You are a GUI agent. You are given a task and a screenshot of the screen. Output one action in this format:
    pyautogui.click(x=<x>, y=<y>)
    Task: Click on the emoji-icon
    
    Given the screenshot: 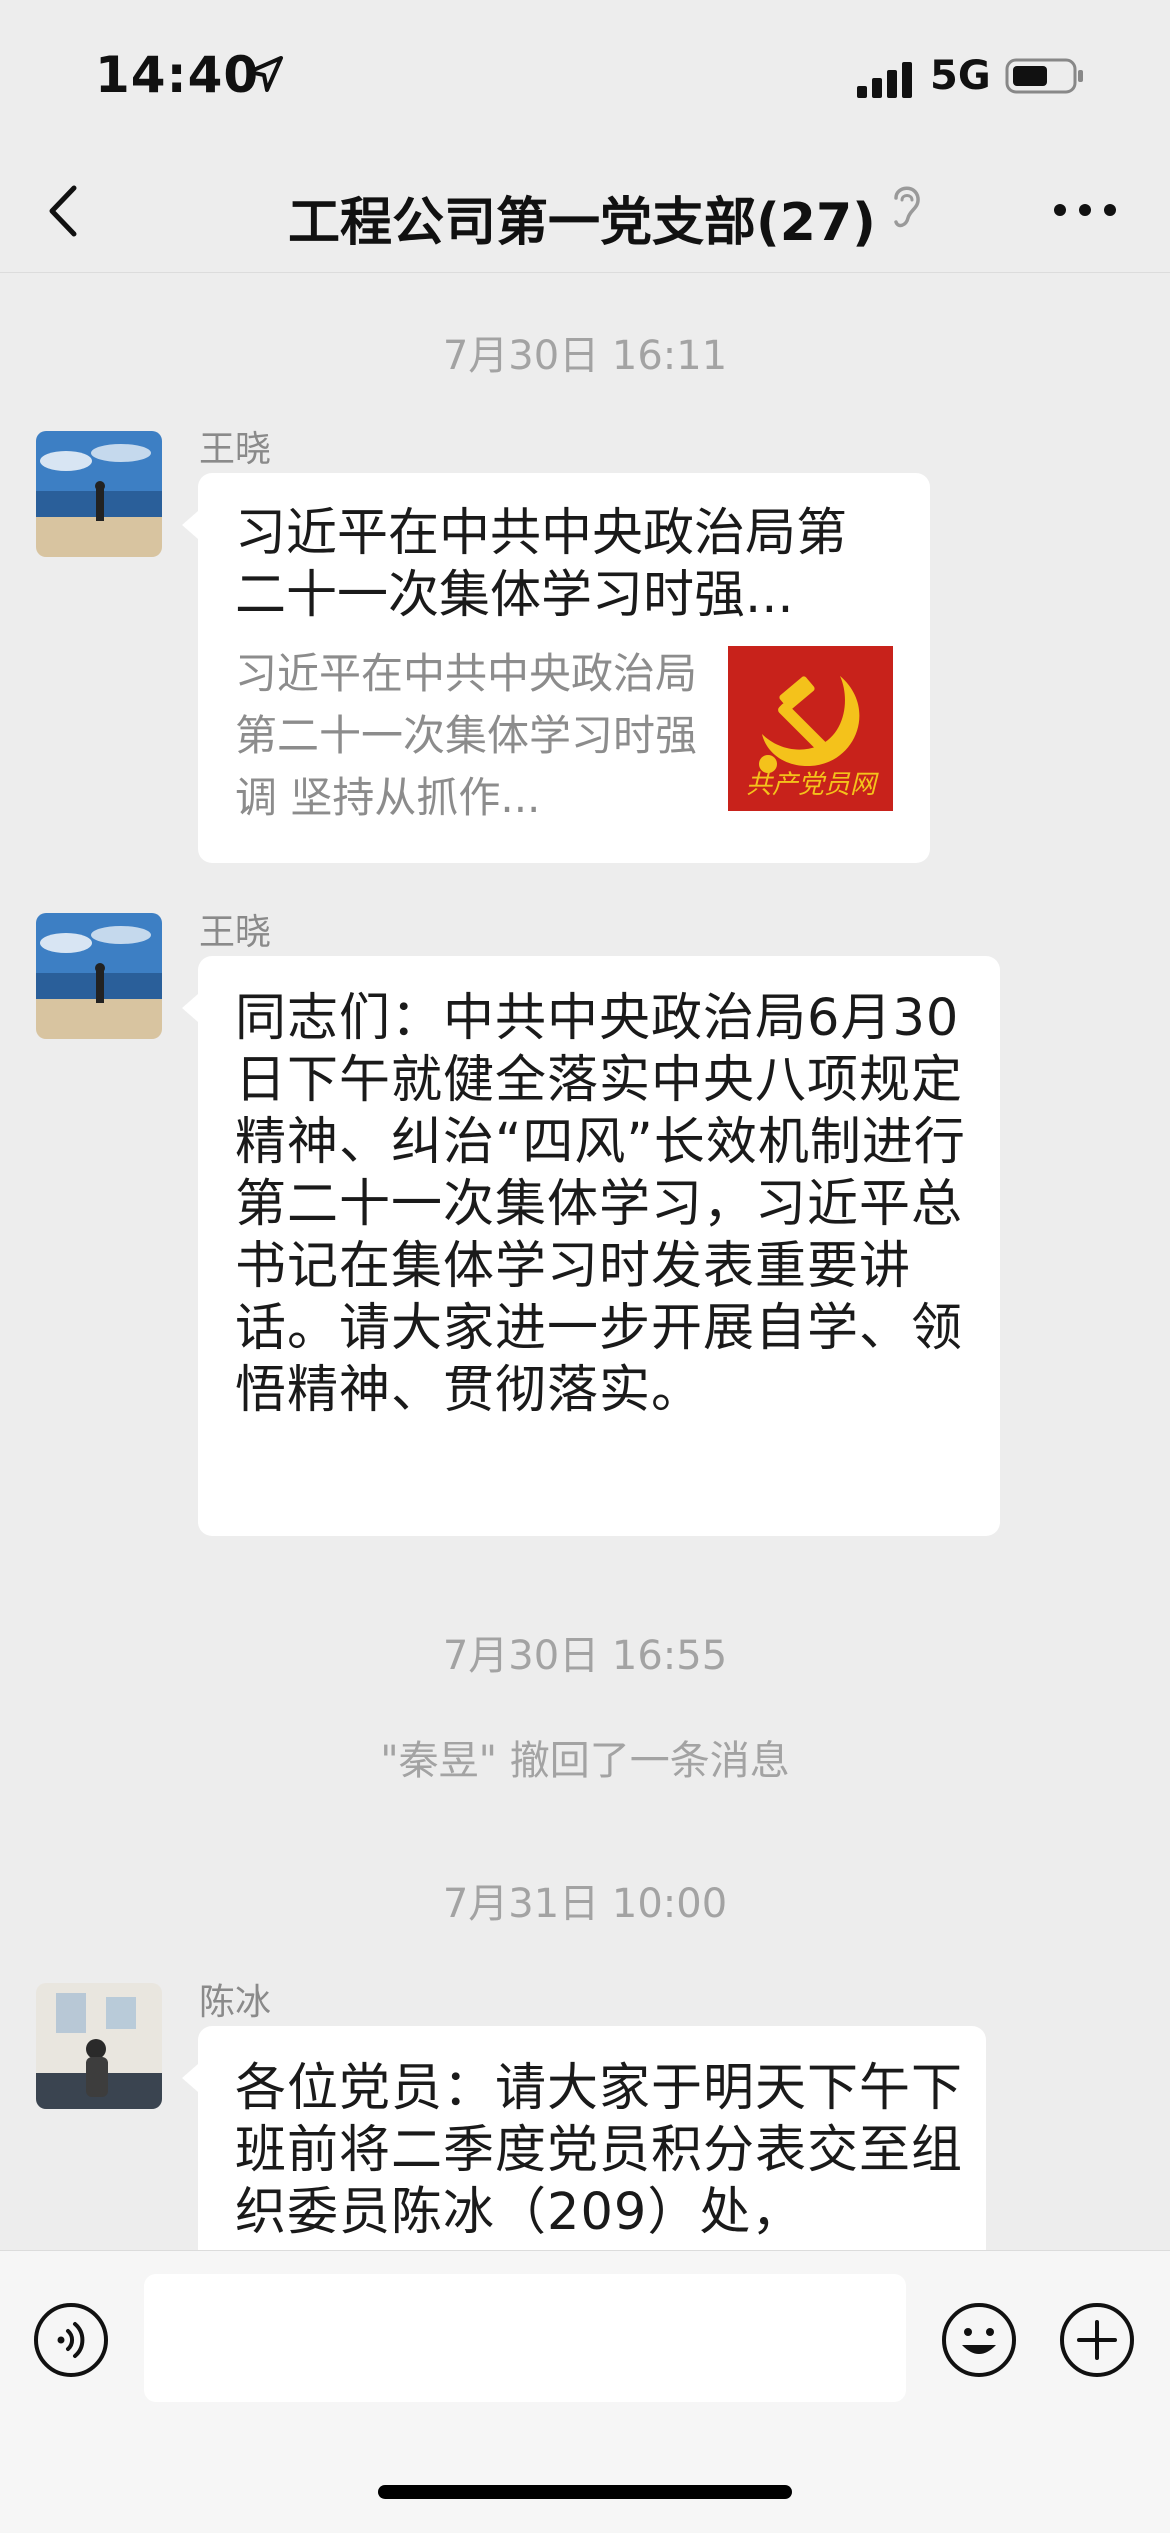 What is the action you would take?
    pyautogui.click(x=979, y=2340)
    